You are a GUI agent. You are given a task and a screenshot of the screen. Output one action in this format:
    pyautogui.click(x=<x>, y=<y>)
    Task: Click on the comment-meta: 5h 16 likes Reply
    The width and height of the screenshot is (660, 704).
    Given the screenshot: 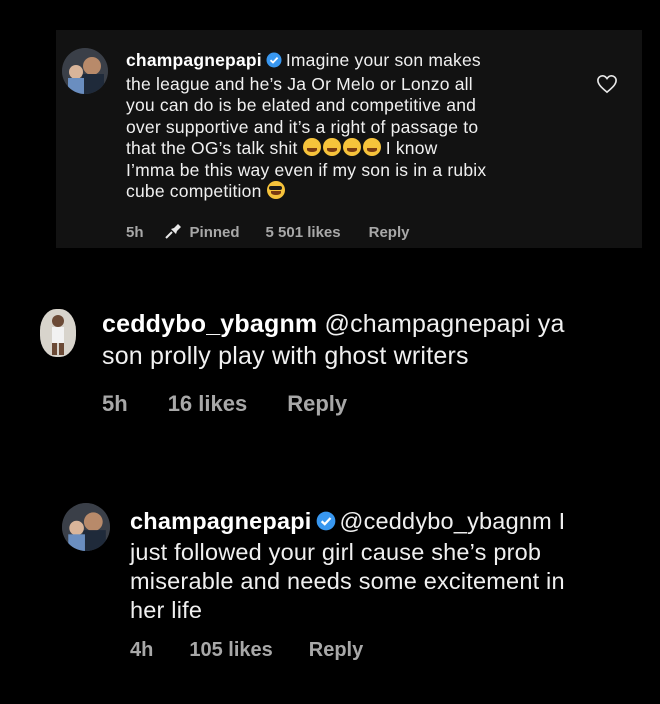 What is the action you would take?
    pyautogui.click(x=224, y=404)
    